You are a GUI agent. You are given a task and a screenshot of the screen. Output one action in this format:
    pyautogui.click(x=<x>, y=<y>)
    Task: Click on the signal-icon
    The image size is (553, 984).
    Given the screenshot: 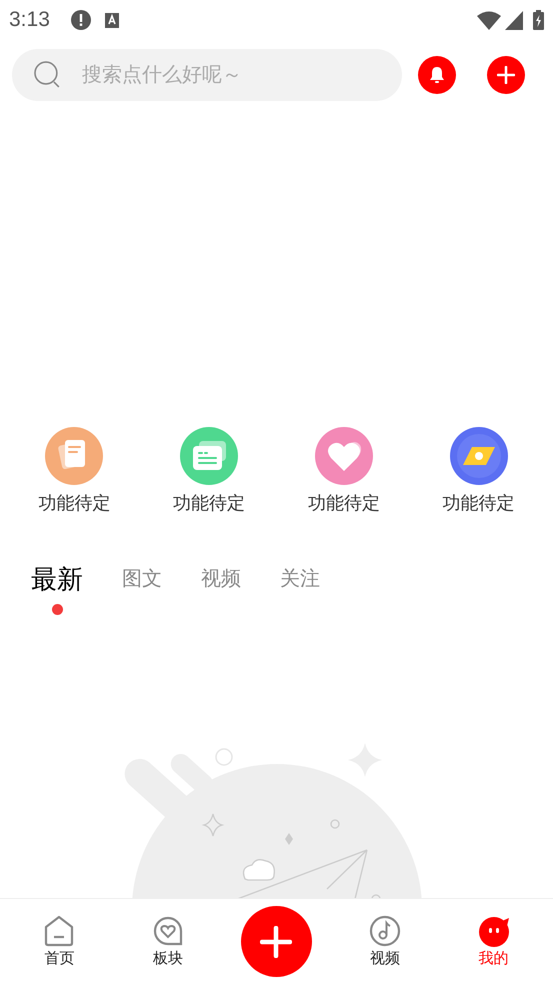 What is the action you would take?
    pyautogui.click(x=514, y=20)
    